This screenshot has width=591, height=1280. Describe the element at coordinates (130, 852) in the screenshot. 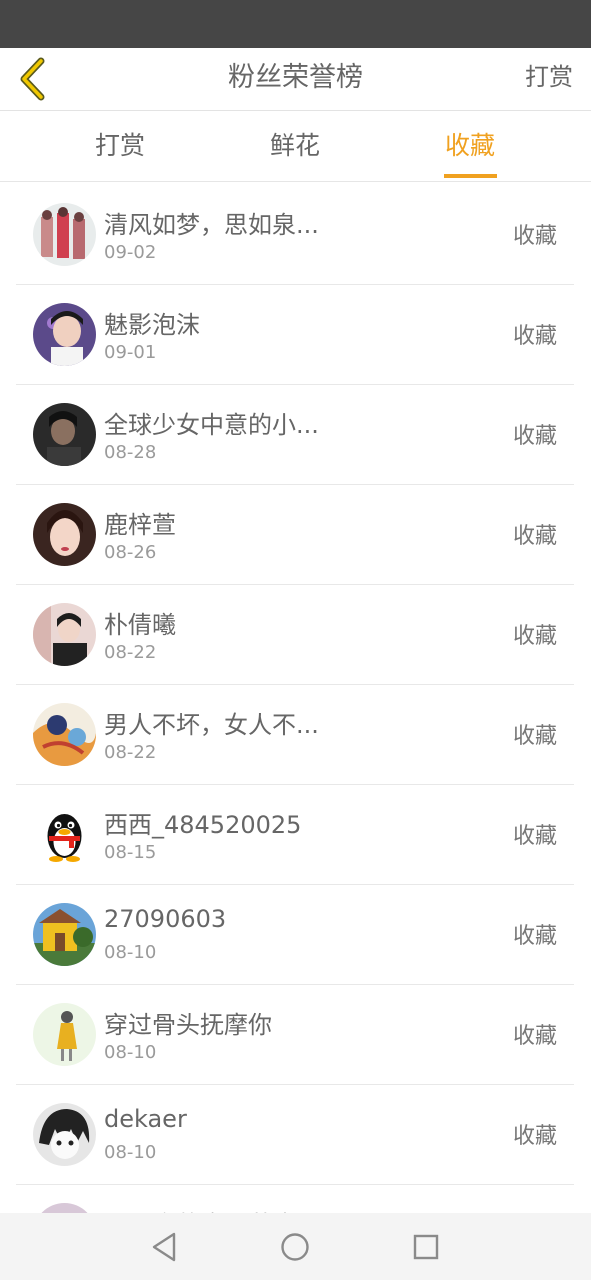

I see `fan-date: 08-15` at that location.